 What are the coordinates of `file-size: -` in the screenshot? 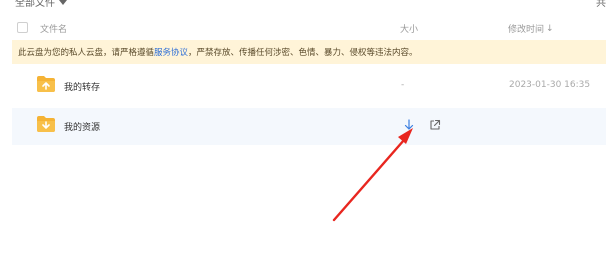 It's located at (403, 85).